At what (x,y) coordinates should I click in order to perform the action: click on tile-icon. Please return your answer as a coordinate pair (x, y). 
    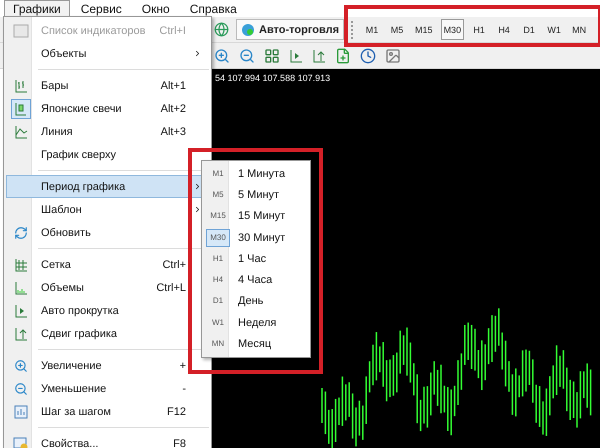
    Looking at the image, I should click on (272, 56).